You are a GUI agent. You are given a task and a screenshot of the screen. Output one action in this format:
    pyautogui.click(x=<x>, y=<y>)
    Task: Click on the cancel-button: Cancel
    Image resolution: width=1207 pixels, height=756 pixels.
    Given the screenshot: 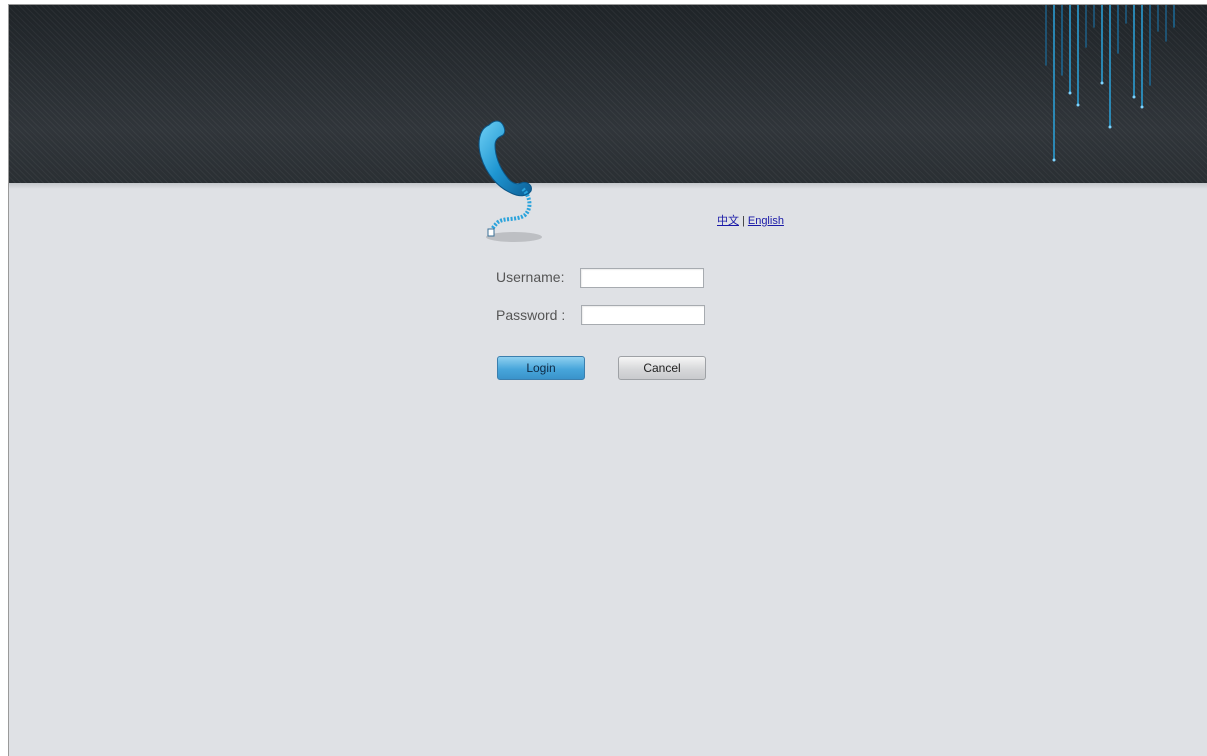 What is the action you would take?
    pyautogui.click(x=662, y=368)
    